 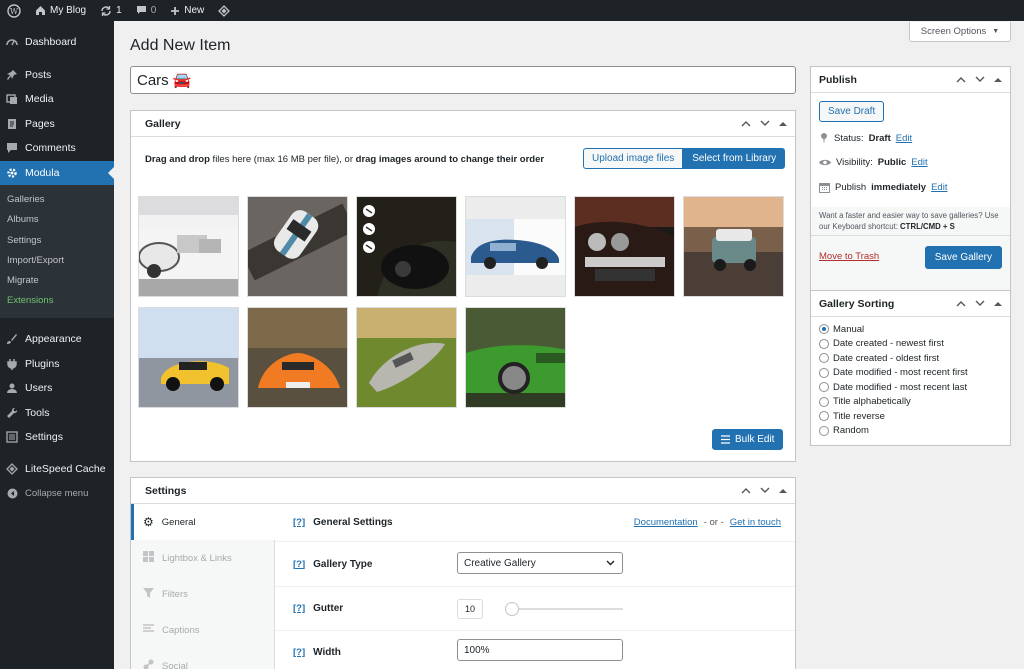 What do you see at coordinates (893, 431) in the screenshot?
I see `sort-option-random: Random` at bounding box center [893, 431].